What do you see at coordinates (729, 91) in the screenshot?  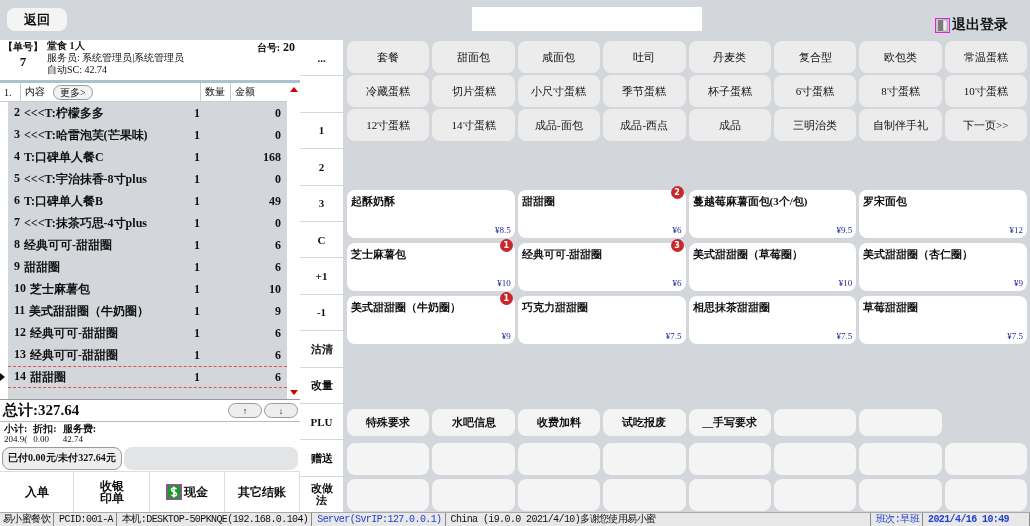 I see `category-button: 杯子蛋糕` at bounding box center [729, 91].